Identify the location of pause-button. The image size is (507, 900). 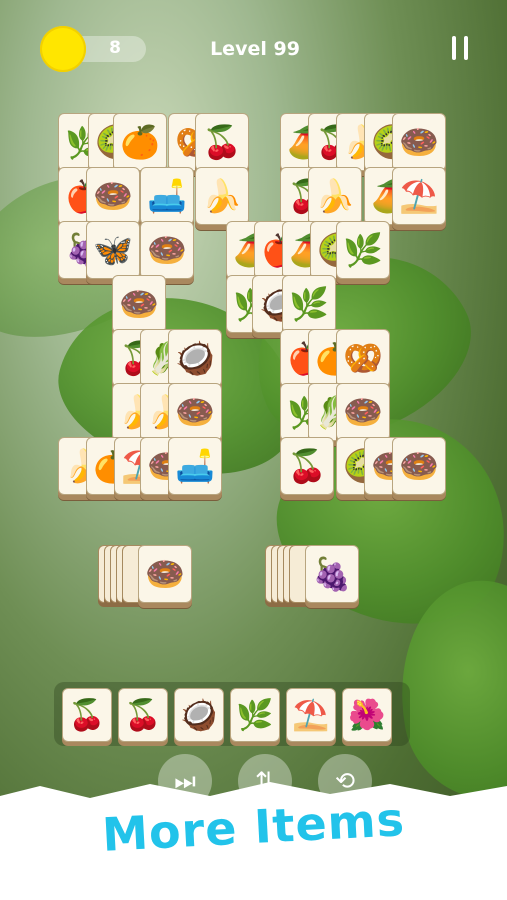
(460, 49).